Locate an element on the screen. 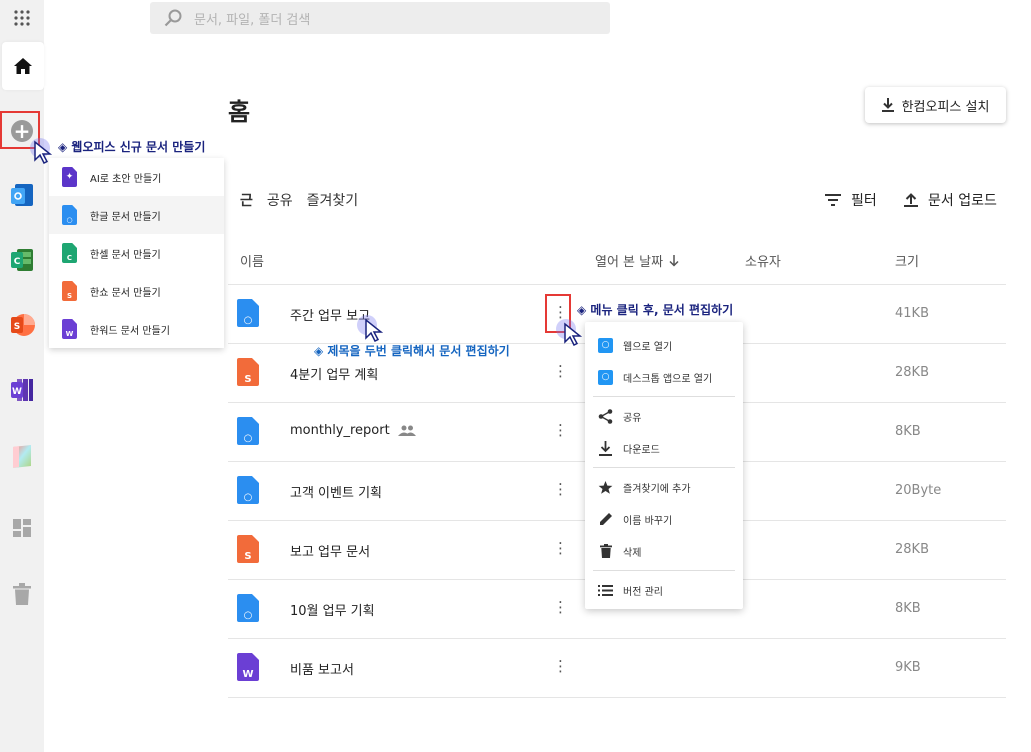 The image size is (1031, 752). tab-favorites: 즐겨찾기 is located at coordinates (333, 200).